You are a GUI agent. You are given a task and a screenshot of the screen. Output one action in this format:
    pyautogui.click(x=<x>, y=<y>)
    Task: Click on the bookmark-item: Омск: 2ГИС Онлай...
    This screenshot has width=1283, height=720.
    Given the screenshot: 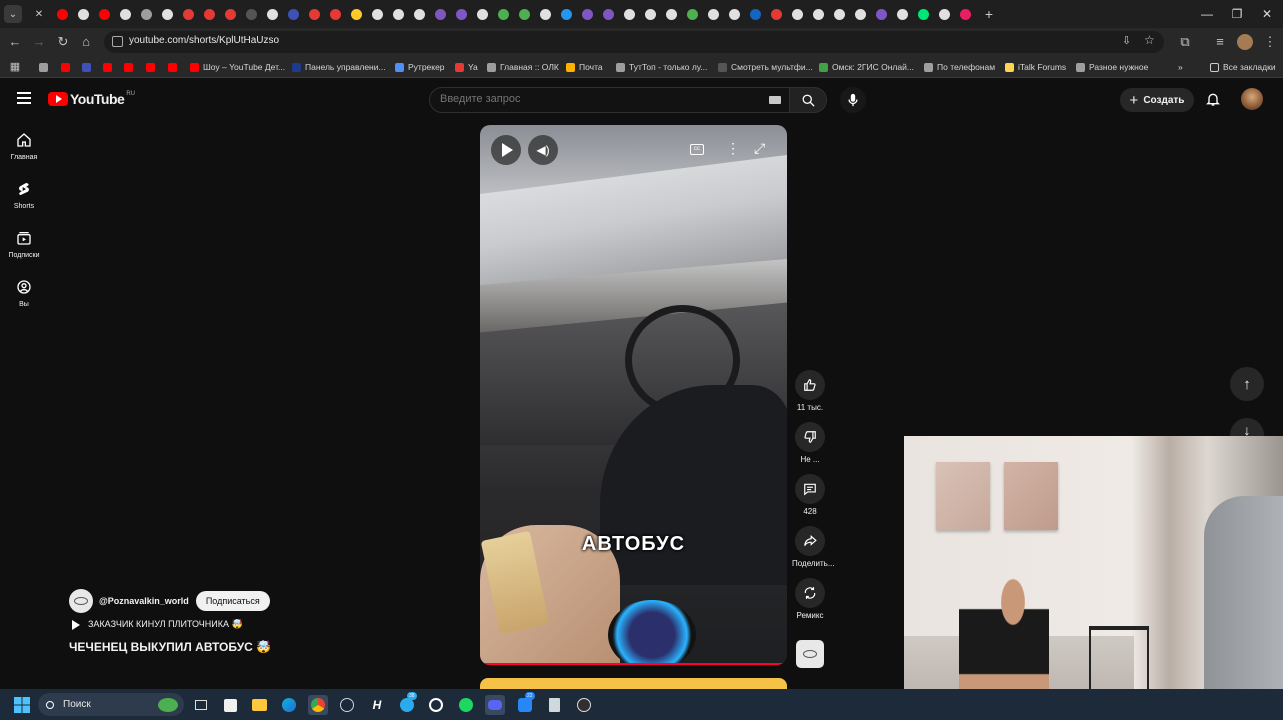 What is the action you would take?
    pyautogui.click(x=866, y=67)
    